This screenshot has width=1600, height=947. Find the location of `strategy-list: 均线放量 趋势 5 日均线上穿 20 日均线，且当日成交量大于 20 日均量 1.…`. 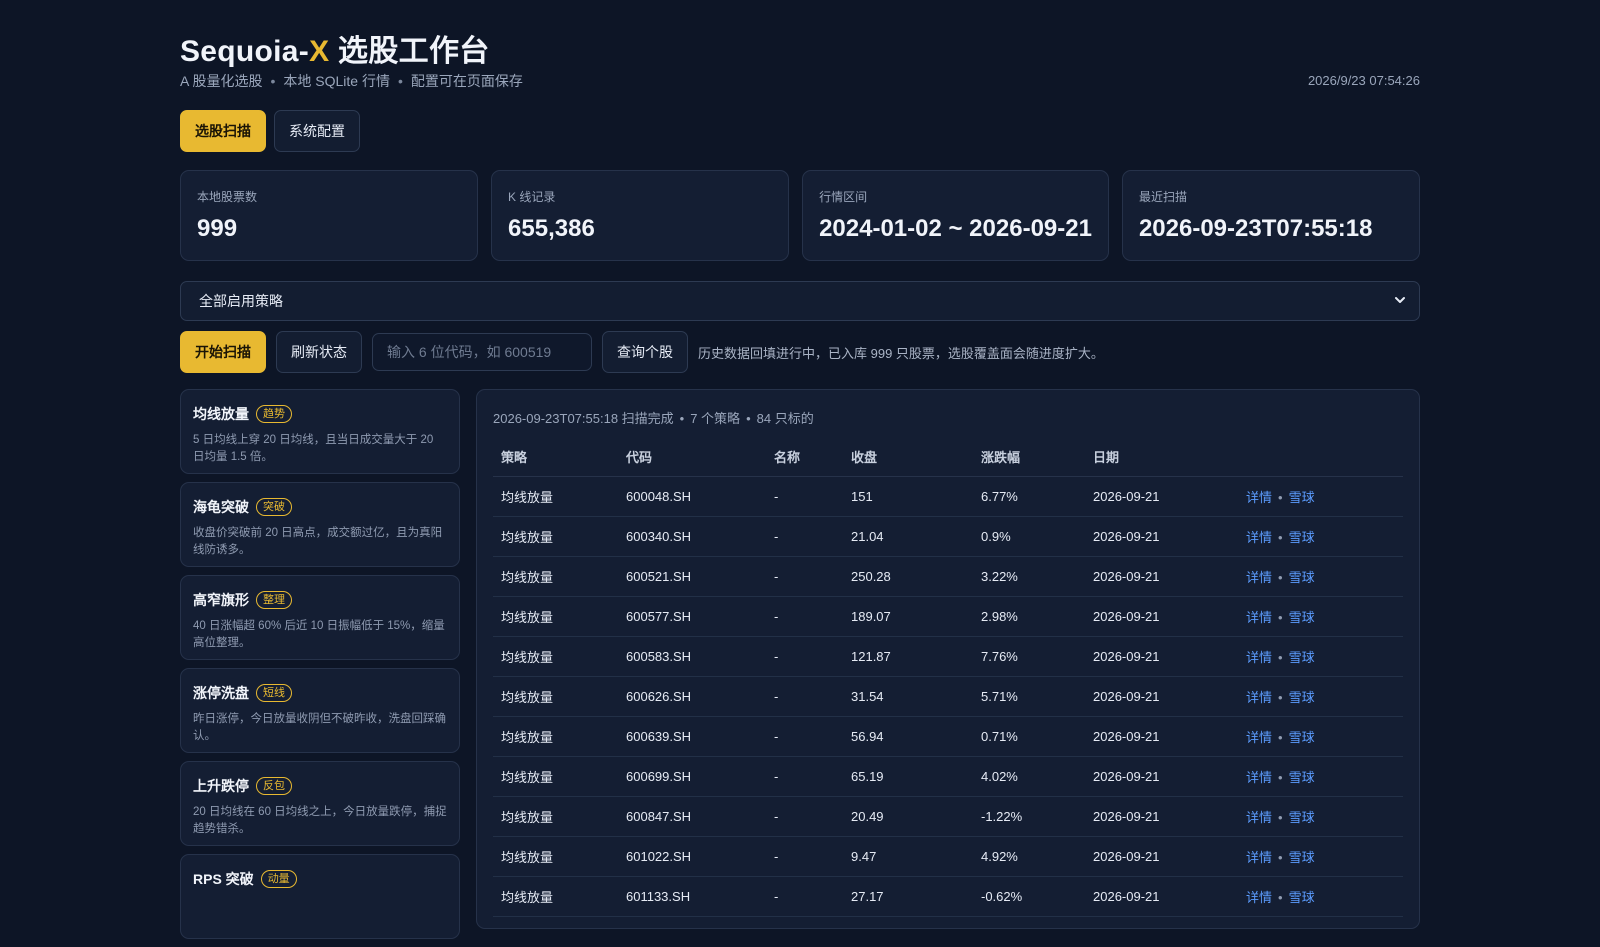

strategy-list: 均线放量 趋势 5 日均线上穿 20 日均线，且当日成交量大于 20 日均量 1.… is located at coordinates (320, 668).